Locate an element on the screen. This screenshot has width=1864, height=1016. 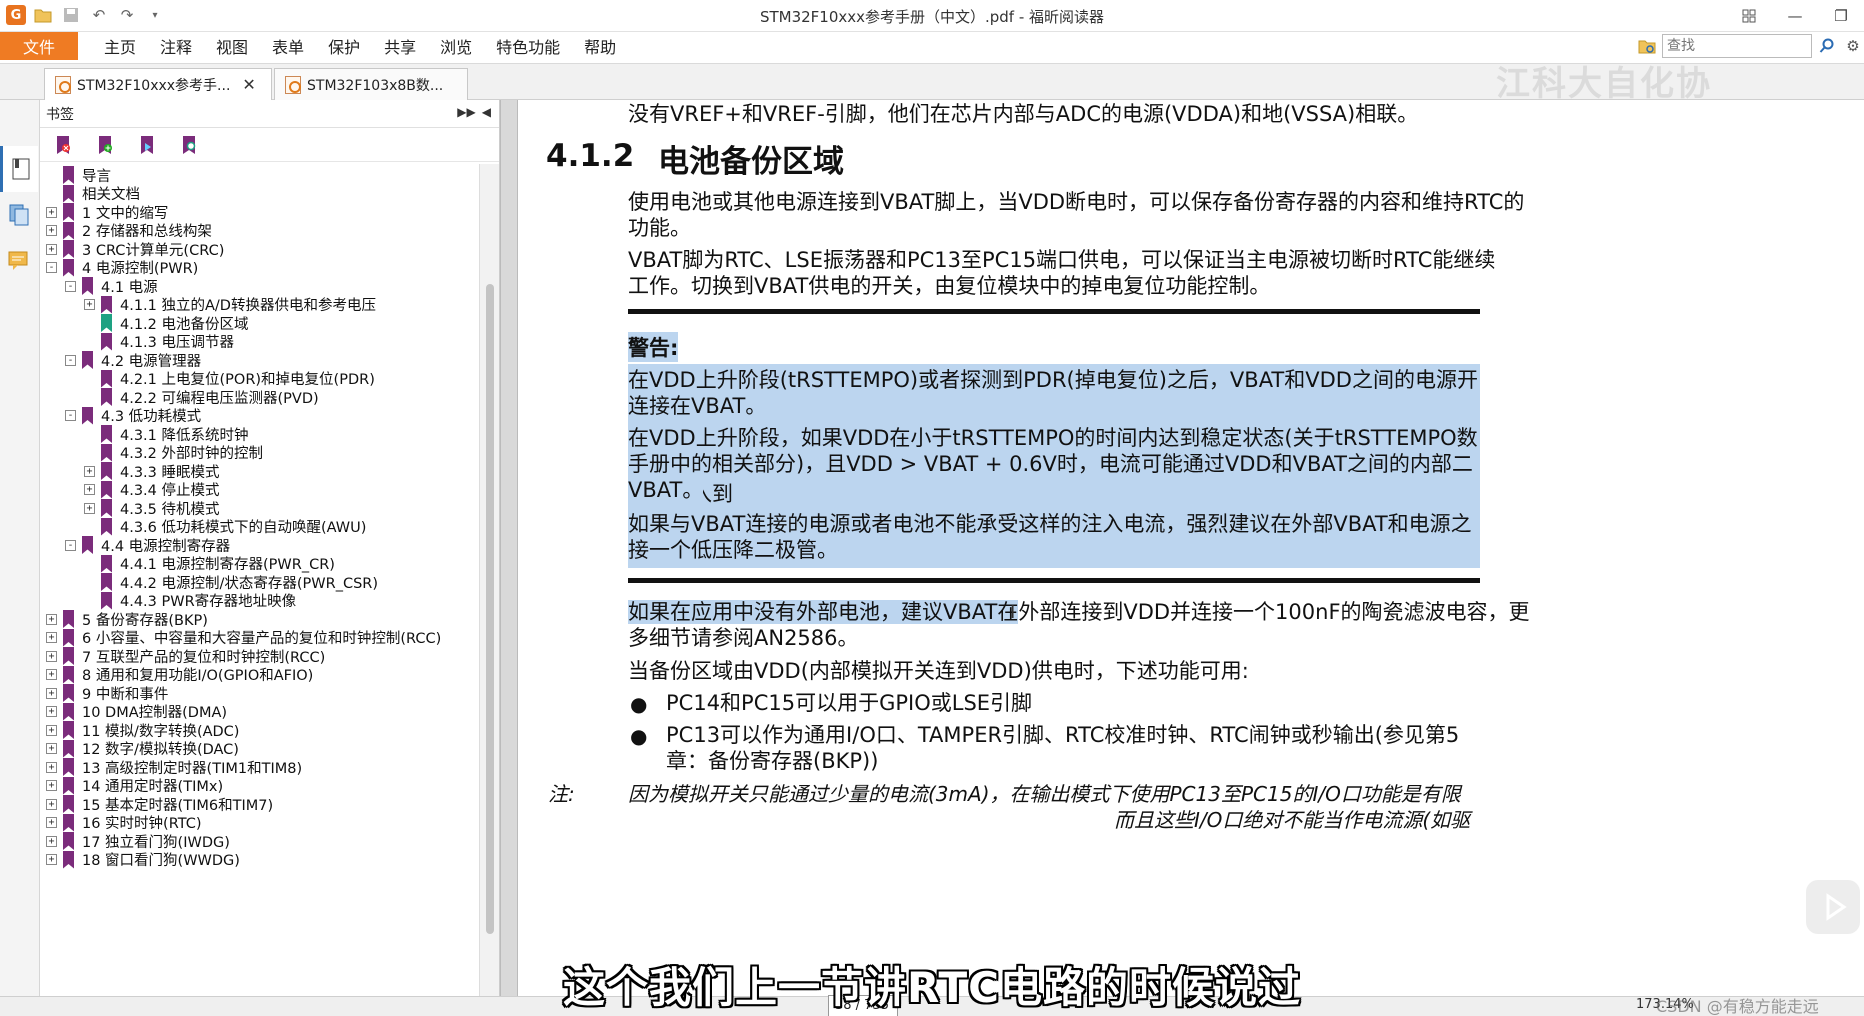
minimize-icon: — is located at coordinates (1795, 16).